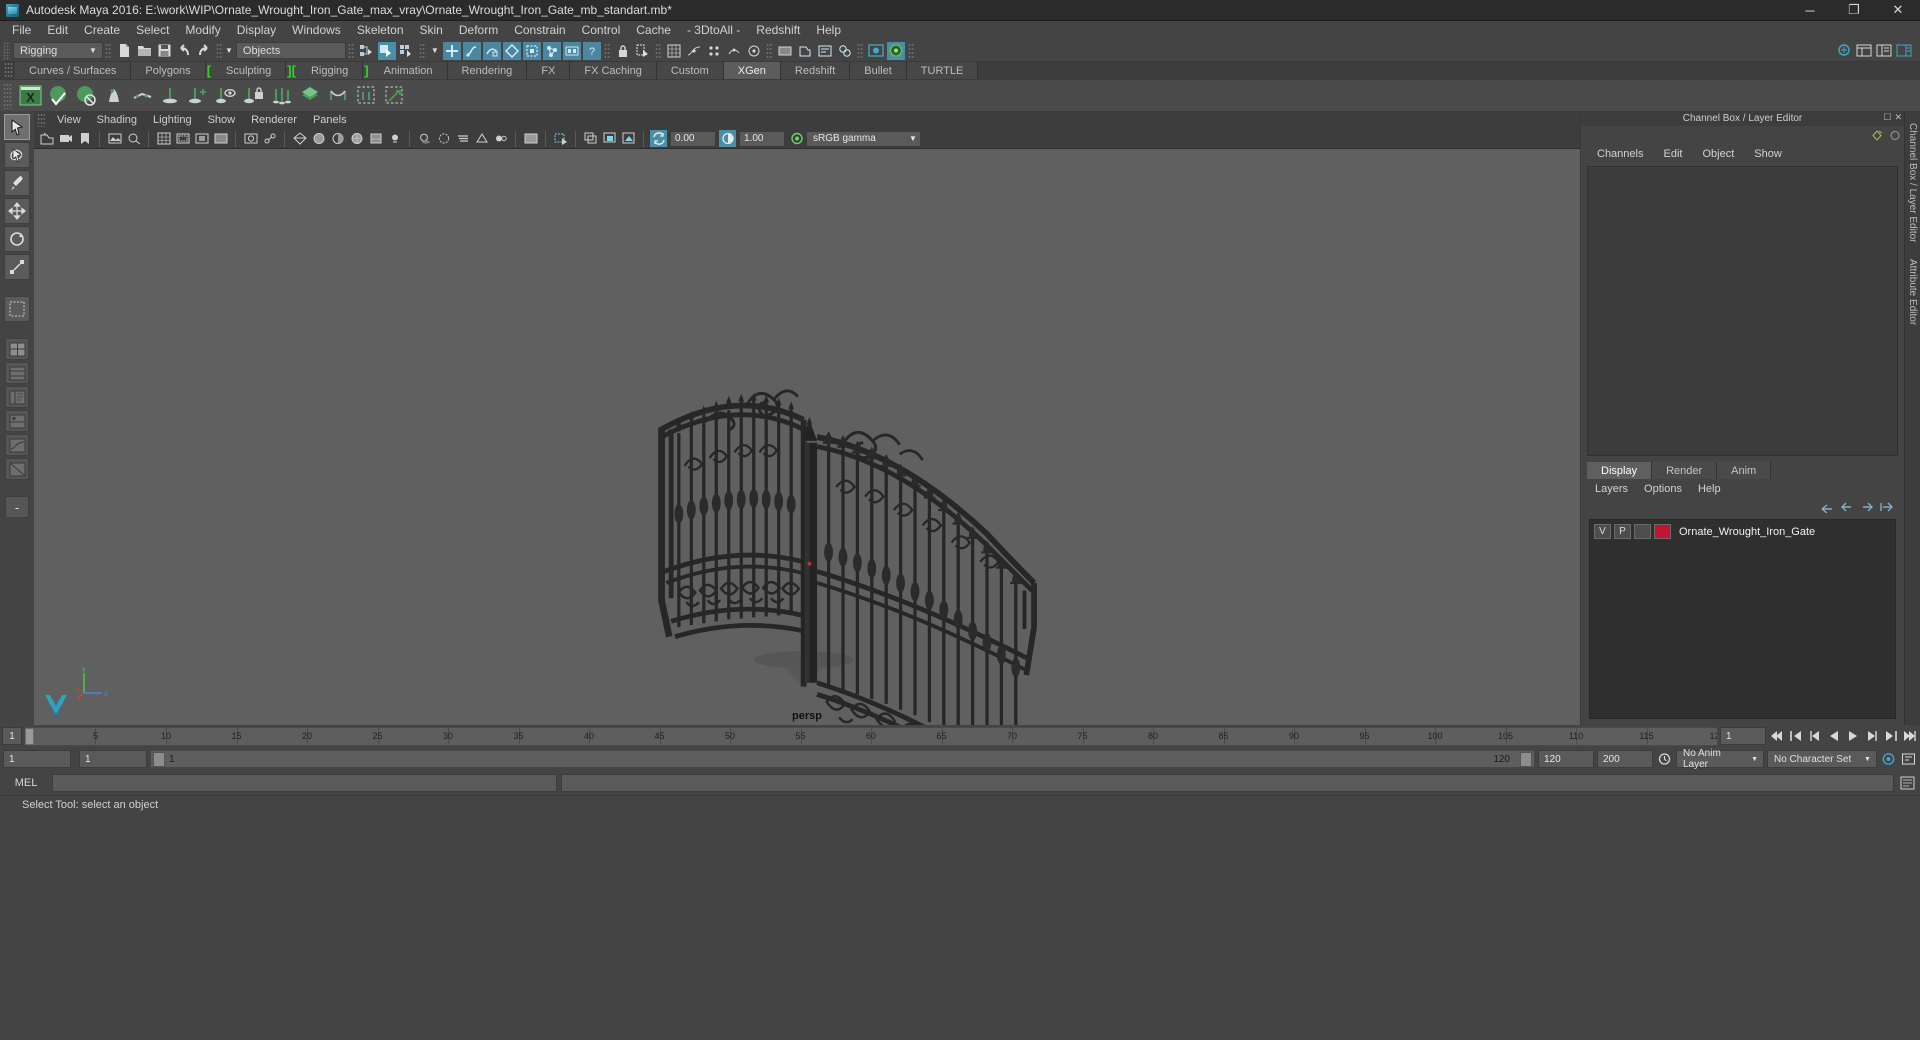 Image resolution: width=1920 pixels, height=1040 pixels. I want to click on gamma-toggle-icon, so click(727, 138).